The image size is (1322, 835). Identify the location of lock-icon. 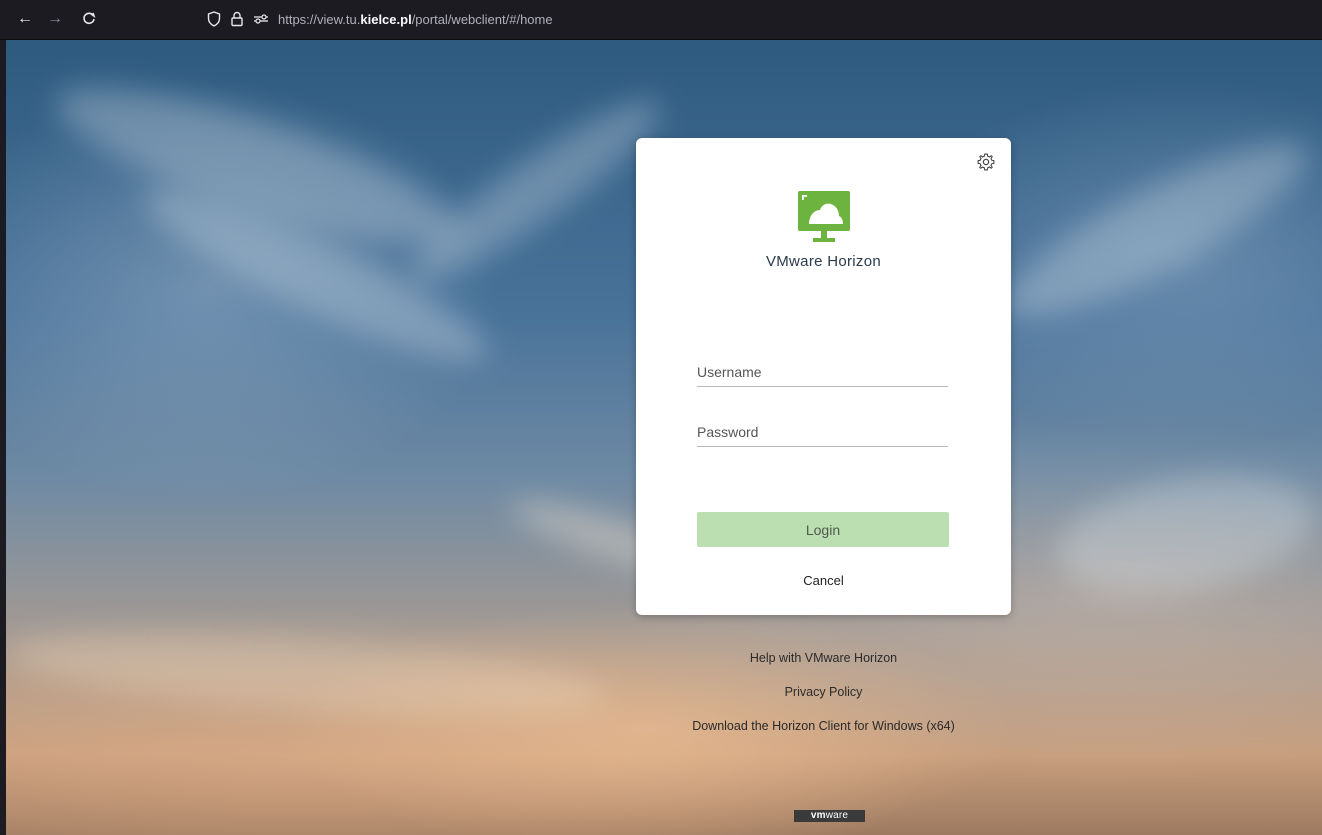
(237, 19).